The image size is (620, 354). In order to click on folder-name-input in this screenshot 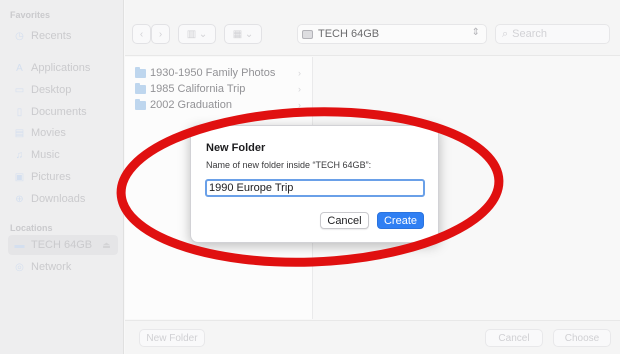, I will do `click(315, 188)`.